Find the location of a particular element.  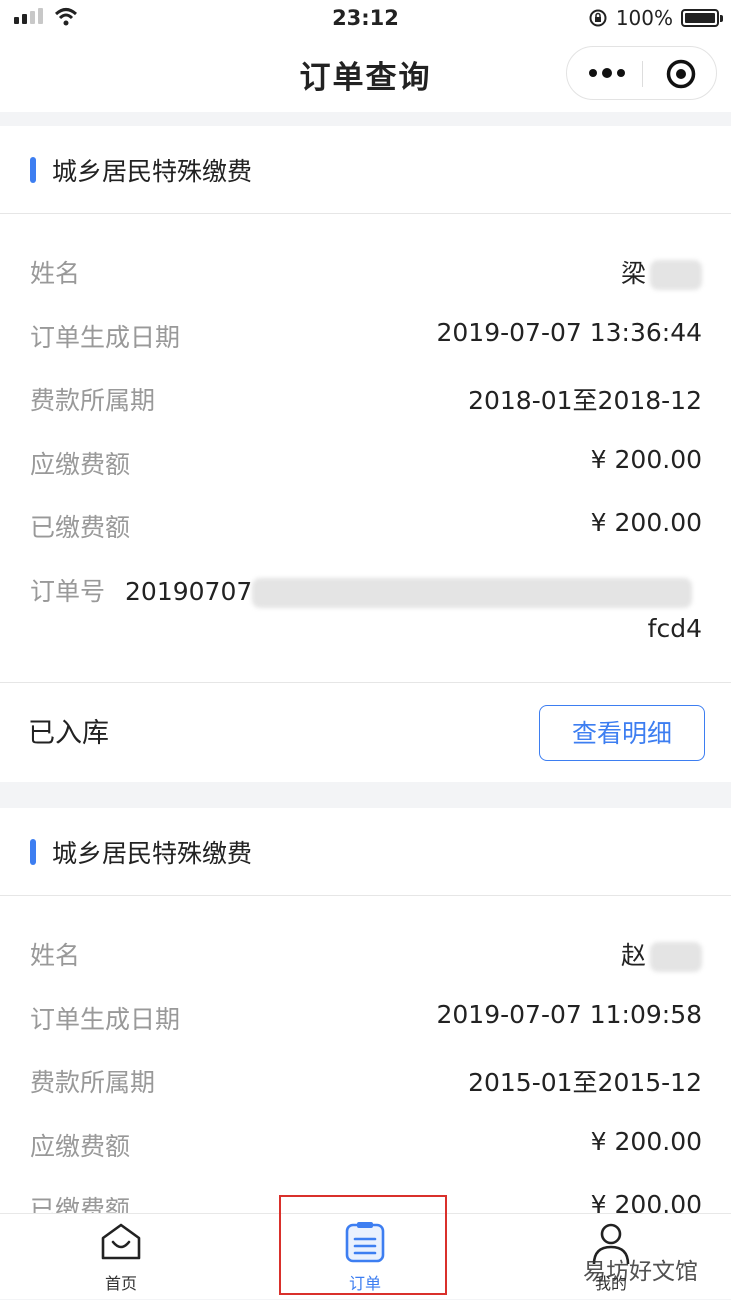

order-name-row: 姓名 赵 is located at coordinates (366, 952).